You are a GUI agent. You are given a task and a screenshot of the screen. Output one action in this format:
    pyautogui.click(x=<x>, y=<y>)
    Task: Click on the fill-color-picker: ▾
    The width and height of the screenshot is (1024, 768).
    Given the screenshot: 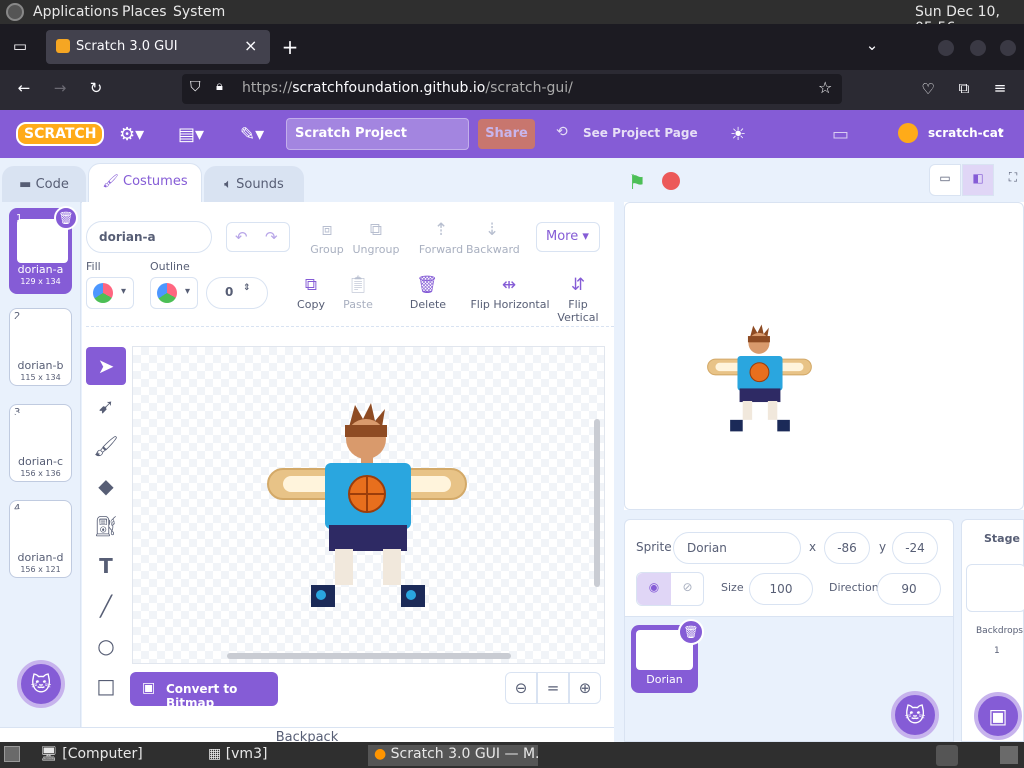 What is the action you would take?
    pyautogui.click(x=110, y=293)
    